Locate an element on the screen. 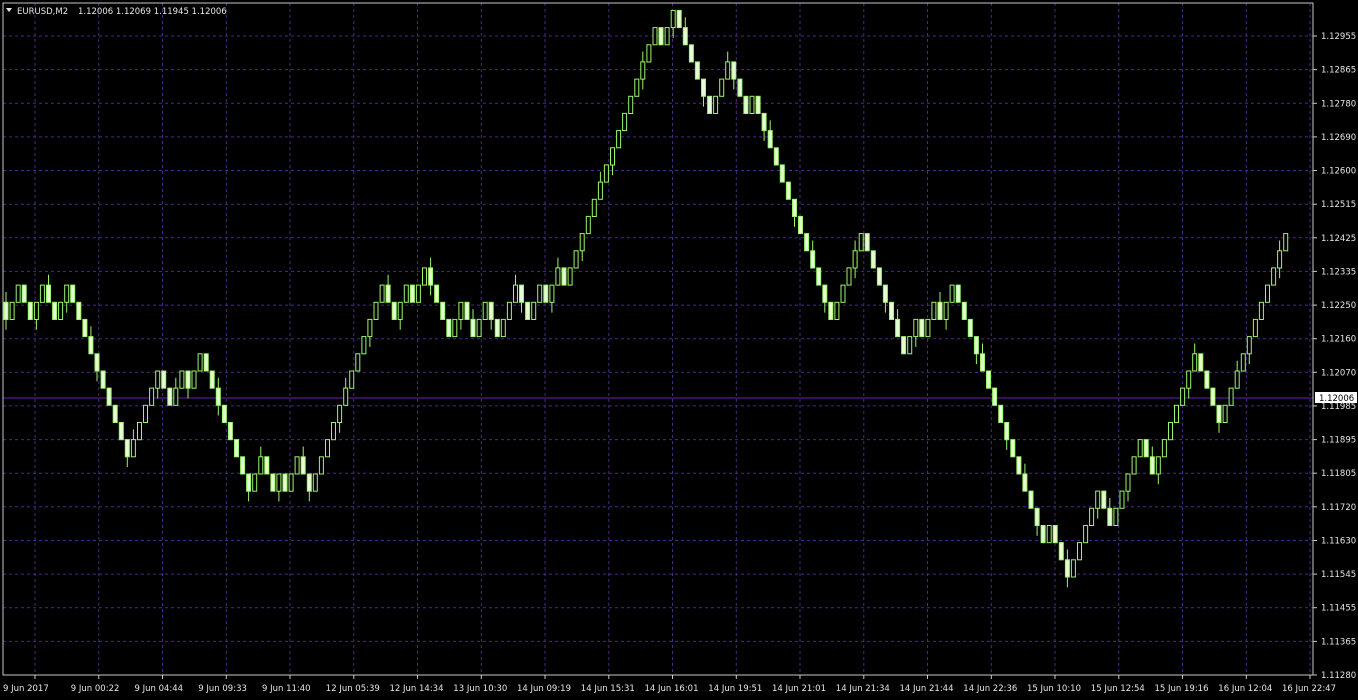  time-axis-label: 13 Jun 10:30 is located at coordinates (480, 689).